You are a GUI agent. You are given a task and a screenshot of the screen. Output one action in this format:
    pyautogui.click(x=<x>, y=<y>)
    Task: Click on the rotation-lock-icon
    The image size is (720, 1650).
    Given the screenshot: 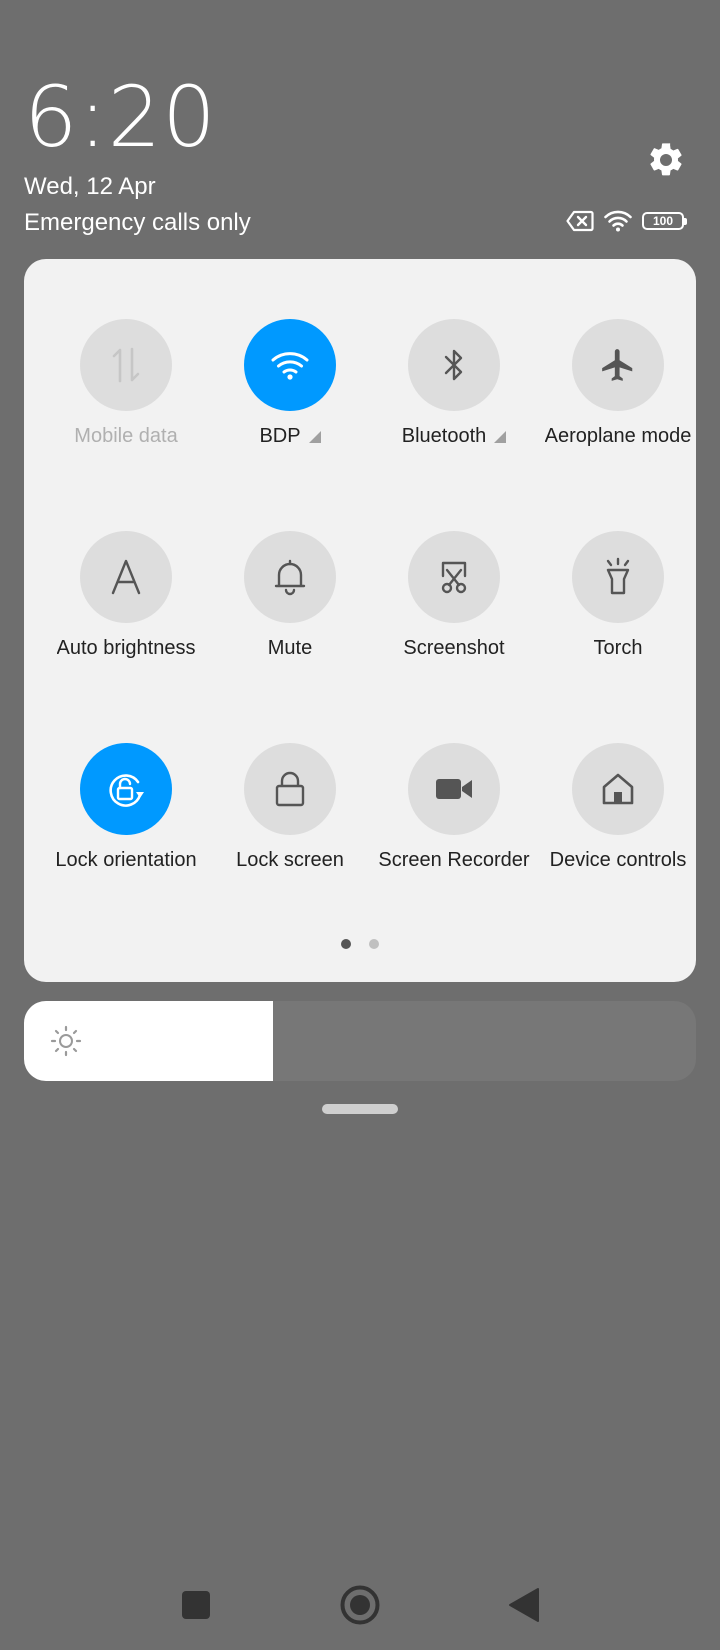 What is the action you would take?
    pyautogui.click(x=126, y=790)
    